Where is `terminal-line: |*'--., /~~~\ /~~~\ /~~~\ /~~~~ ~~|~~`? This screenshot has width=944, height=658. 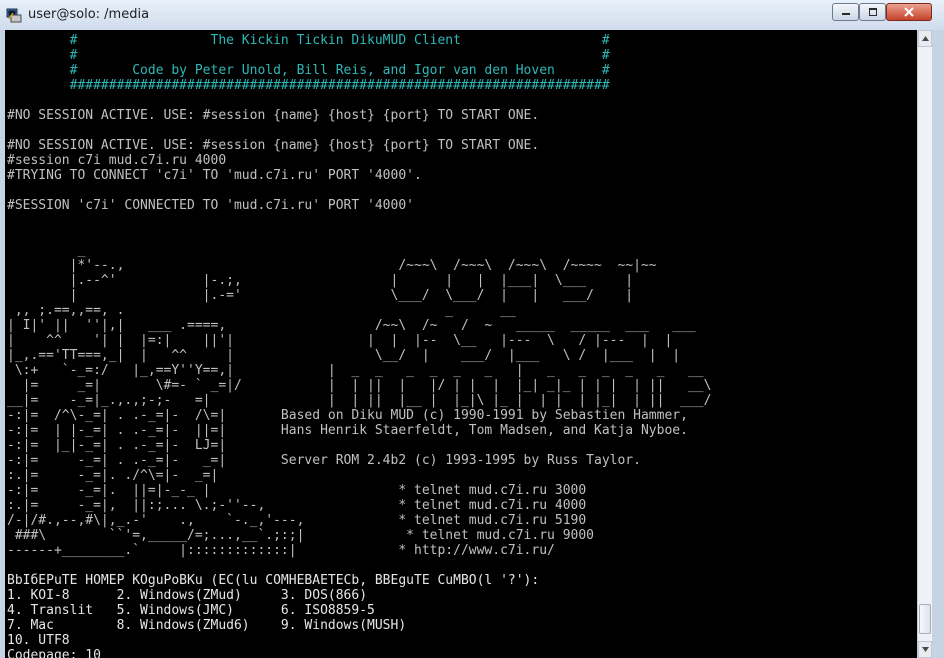
terminal-line: |*'--., /~~~\ /~~~\ /~~~\ /~~~~ ~~|~~ is located at coordinates (332, 265).